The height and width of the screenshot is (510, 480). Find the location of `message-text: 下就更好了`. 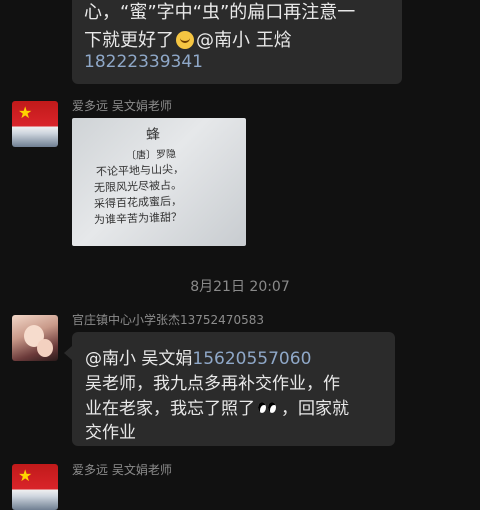

message-text: 下就更好了 is located at coordinates (129, 40).